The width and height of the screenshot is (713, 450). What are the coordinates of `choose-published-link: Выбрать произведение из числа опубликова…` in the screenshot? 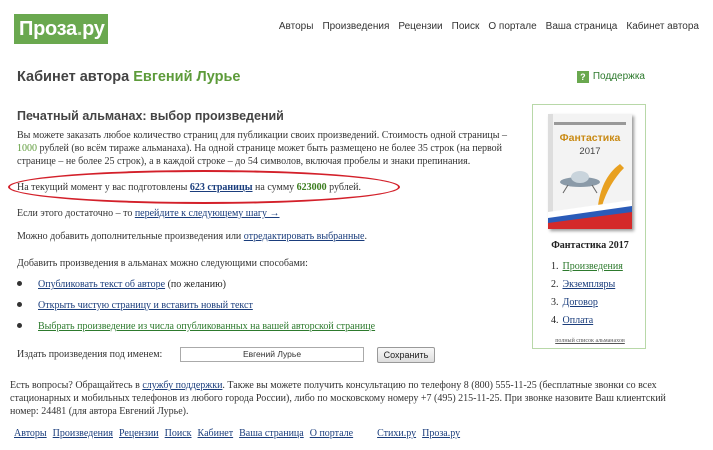 It's located at (206, 326).